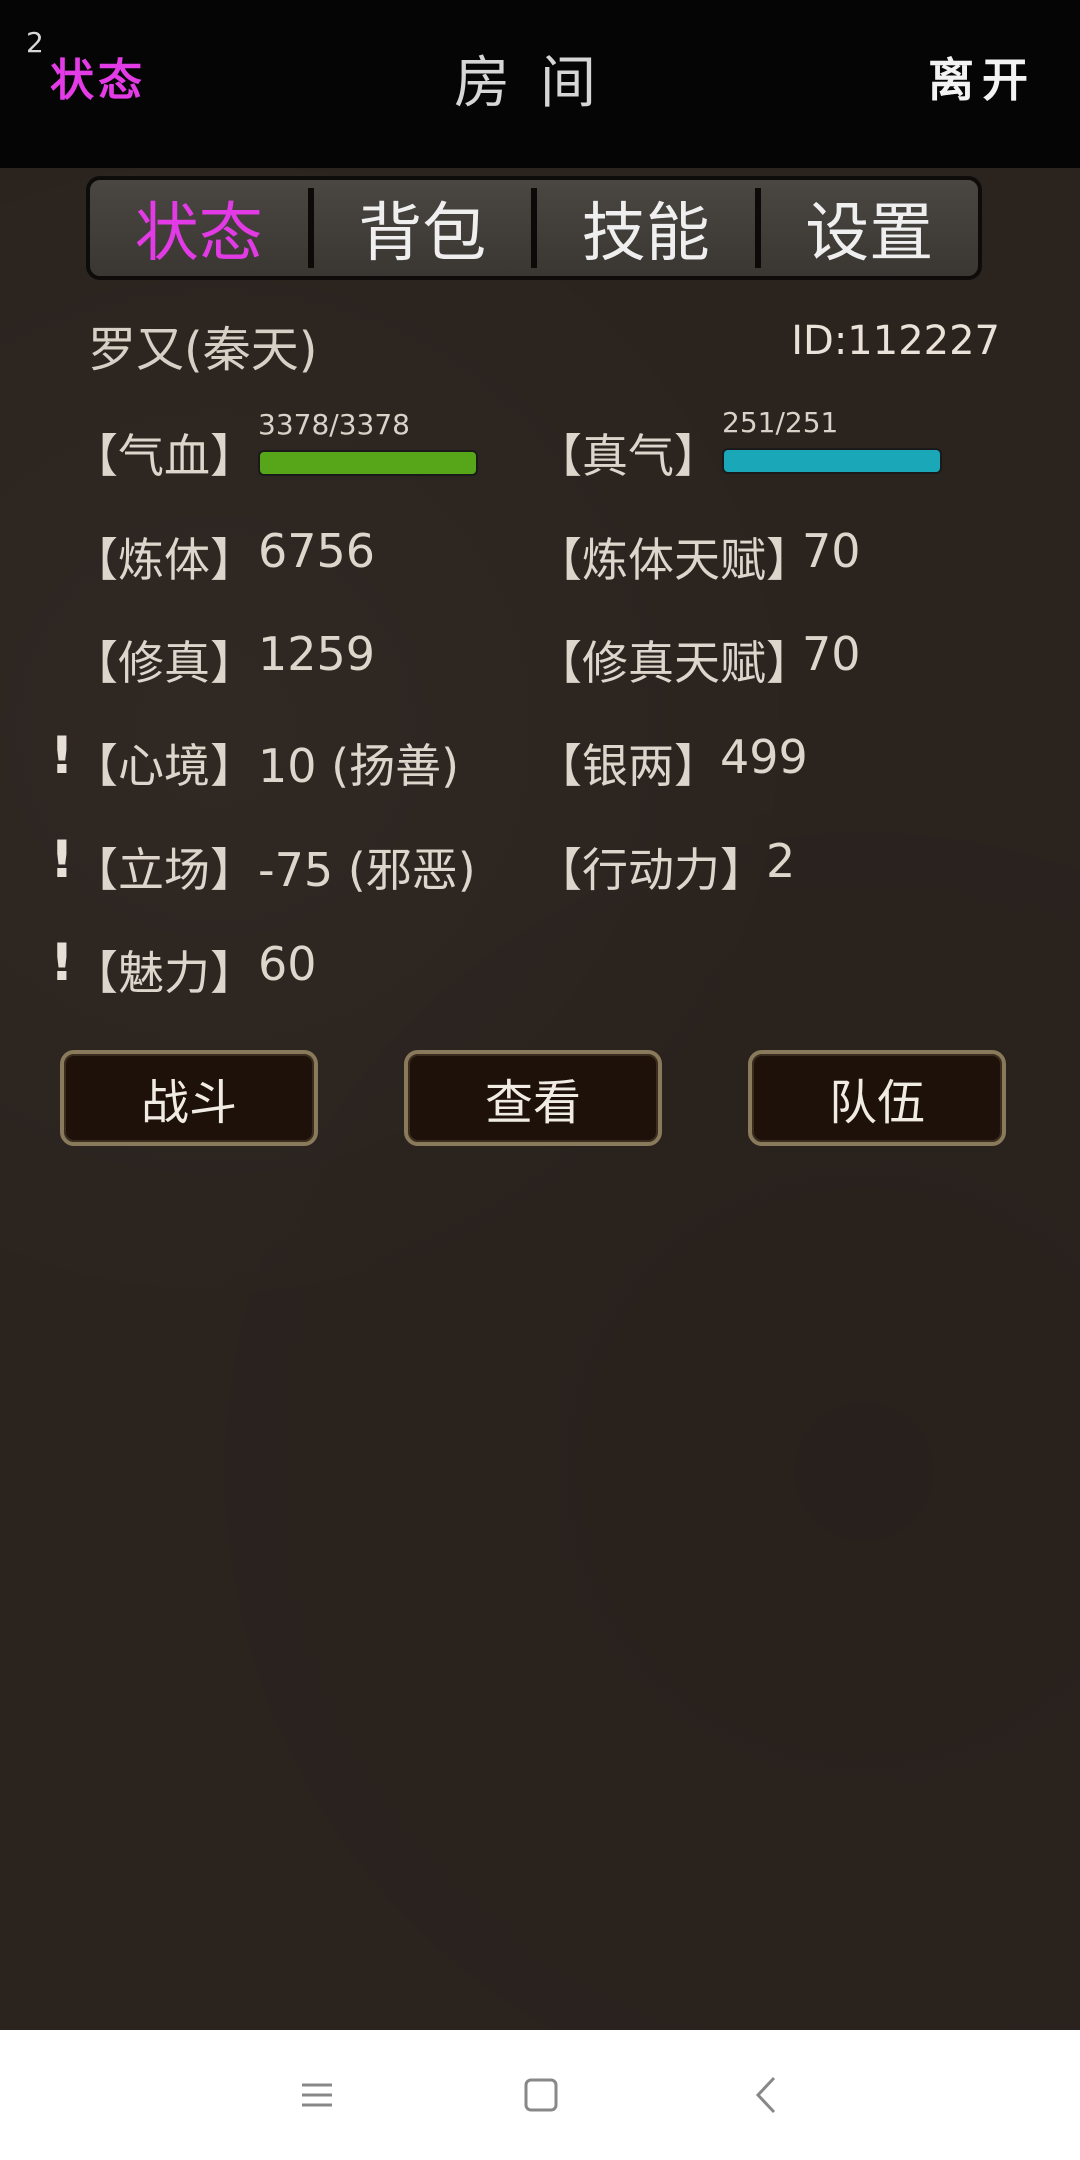 The height and width of the screenshot is (2160, 1080). Describe the element at coordinates (367, 870) in the screenshot. I see `stance-value: -75 (邪恶)` at that location.